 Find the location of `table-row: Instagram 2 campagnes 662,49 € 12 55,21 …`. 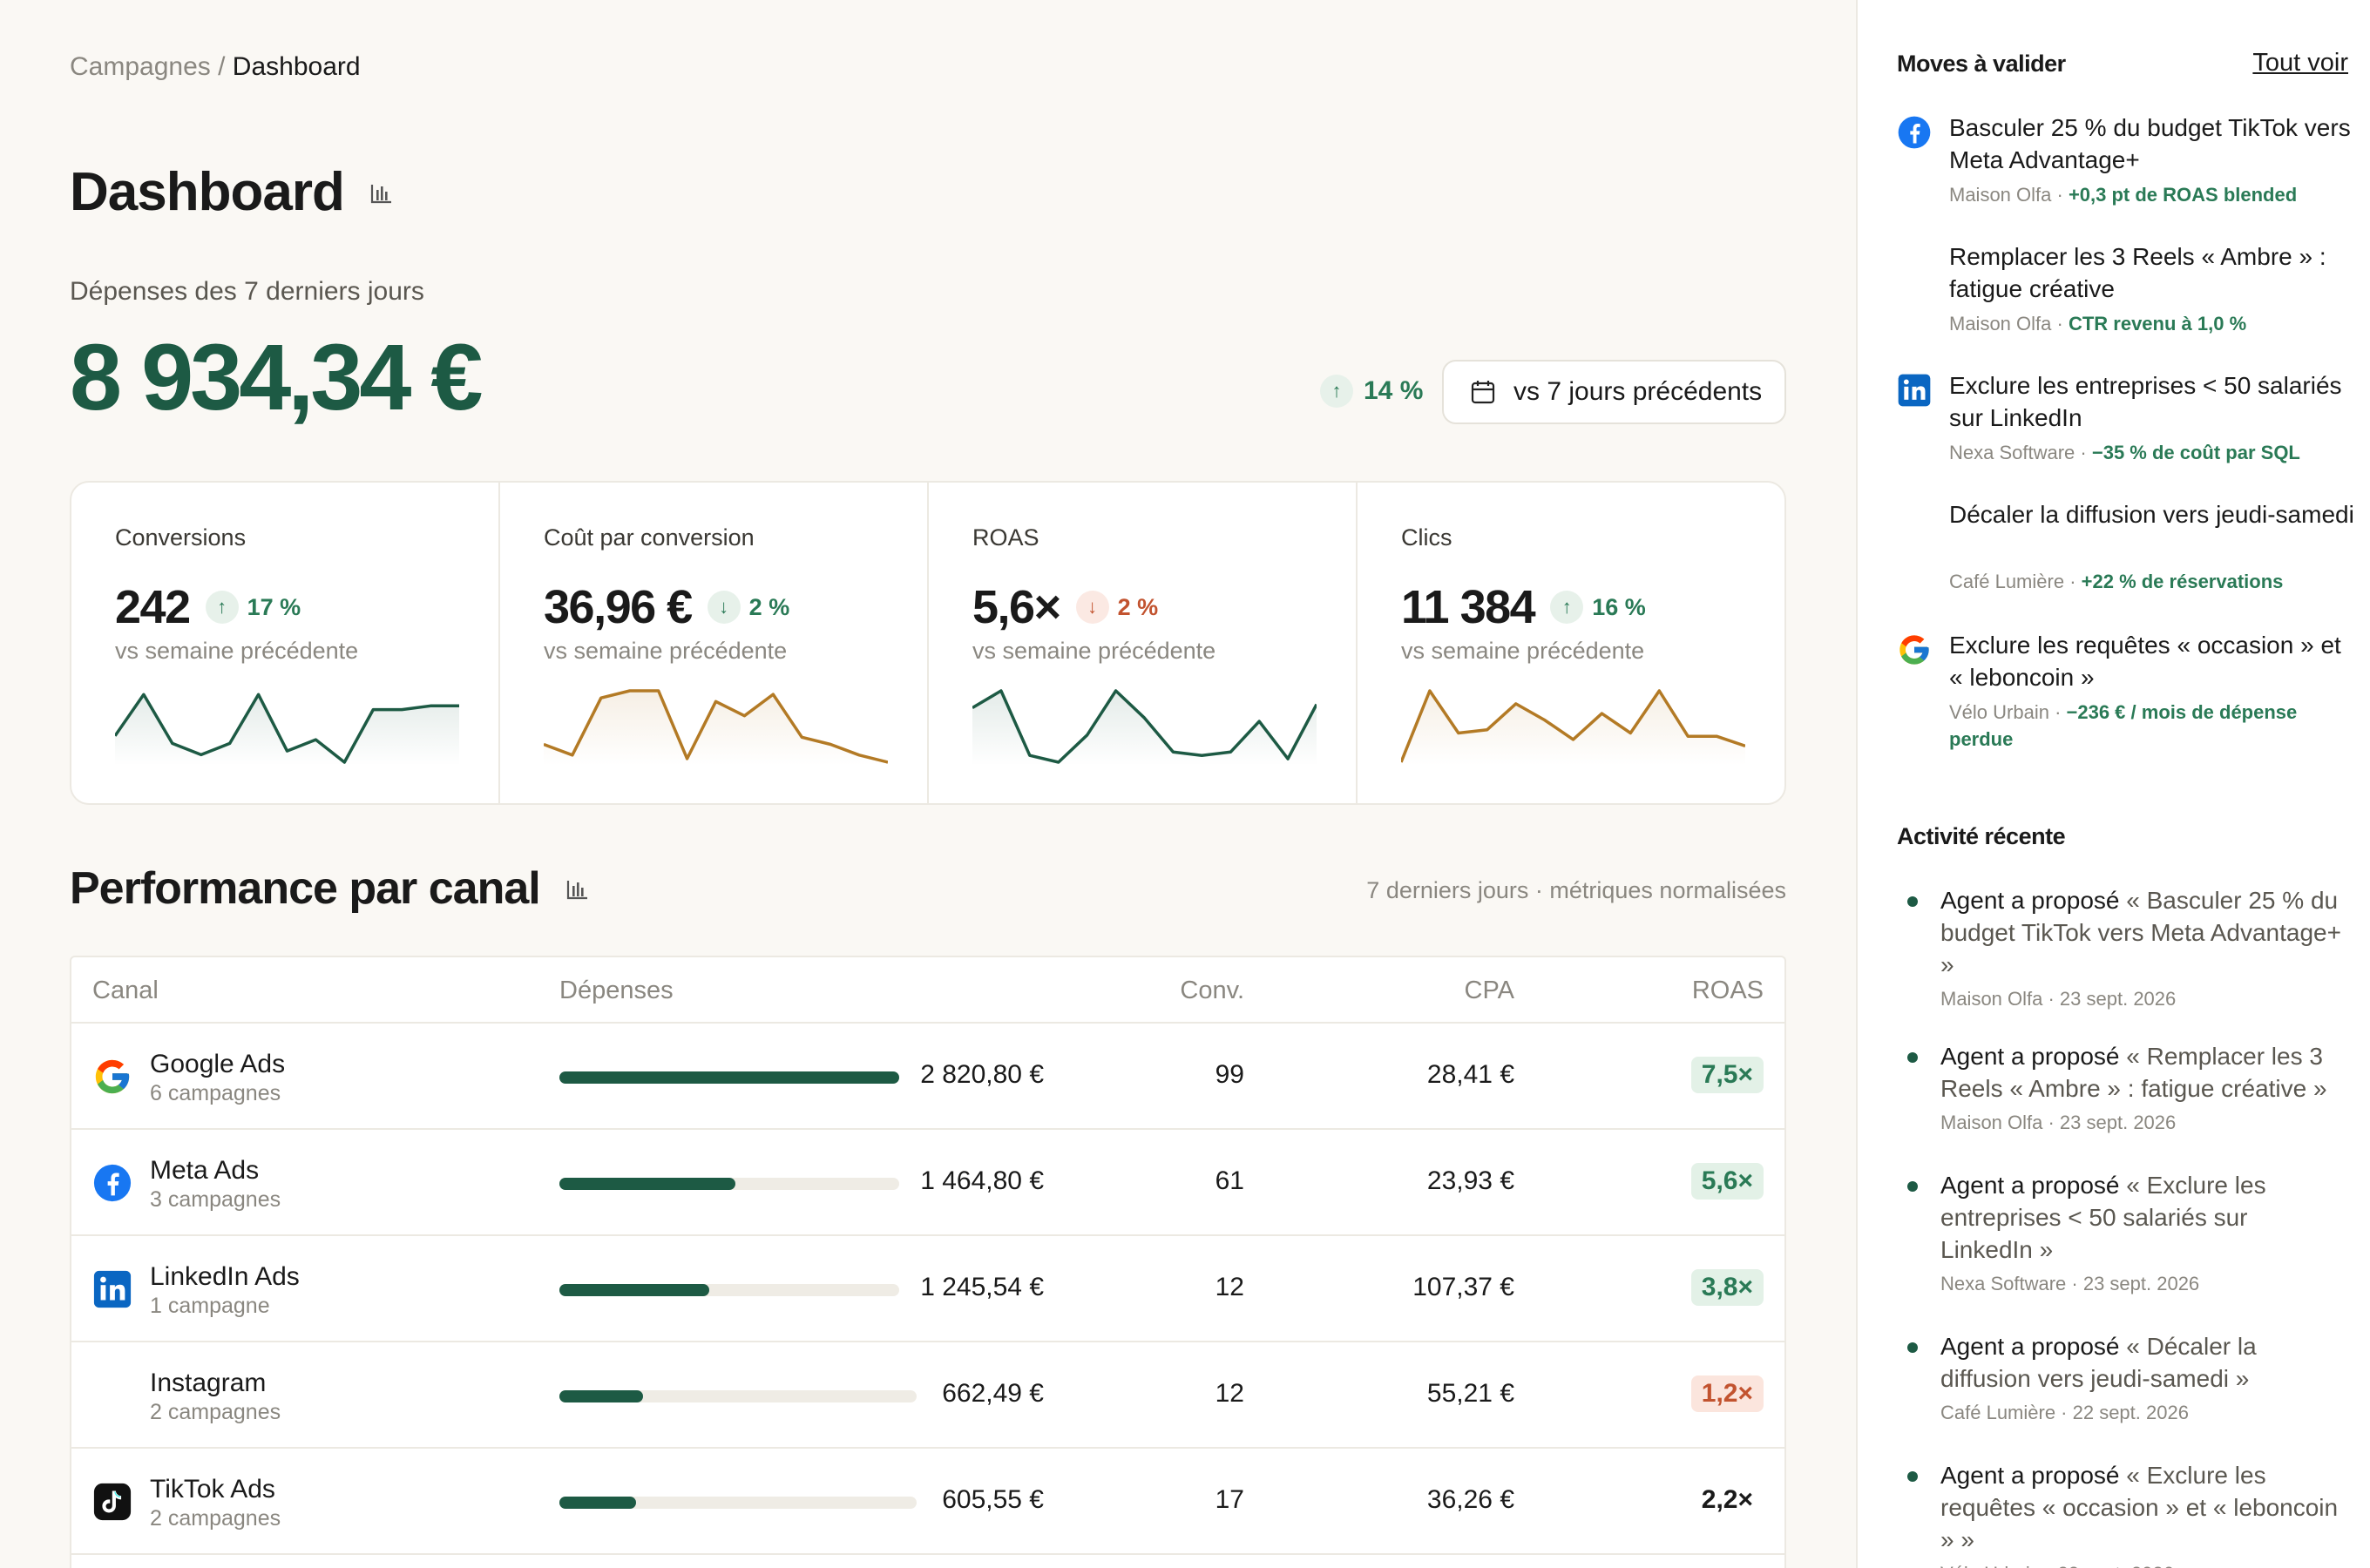

table-row: Instagram 2 campagnes 662,49 € 12 55,21 … is located at coordinates (927, 1395).